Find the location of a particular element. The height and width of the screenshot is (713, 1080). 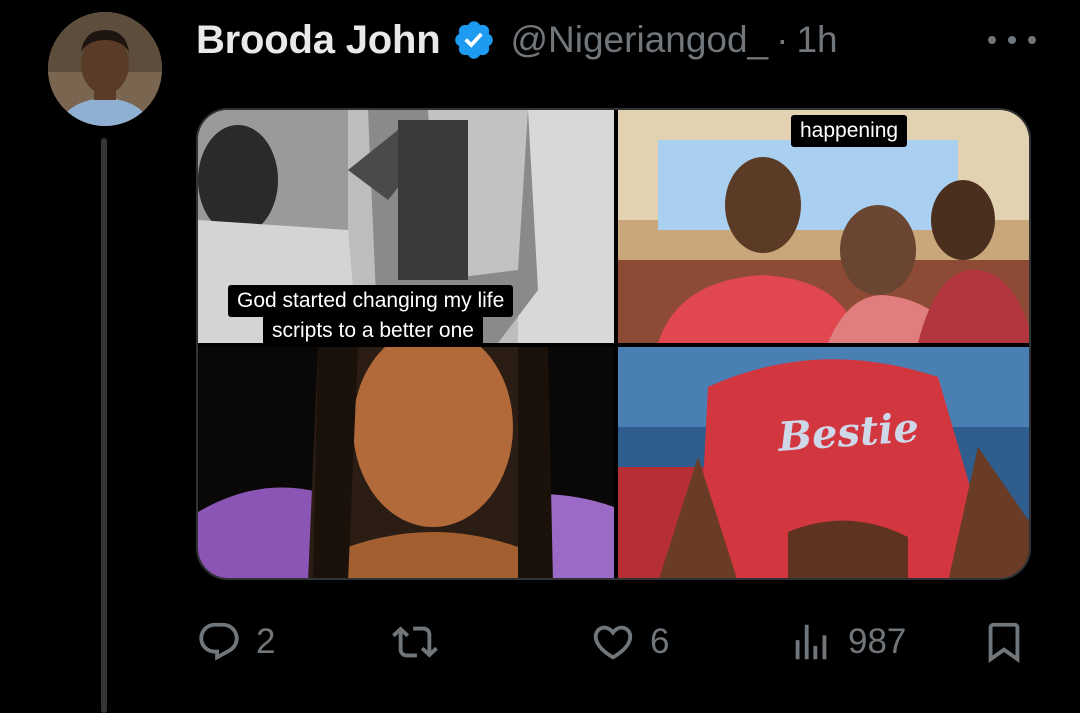

tweet-header: Brooda John @Nigeriangod_ · 1h is located at coordinates (616, 40).